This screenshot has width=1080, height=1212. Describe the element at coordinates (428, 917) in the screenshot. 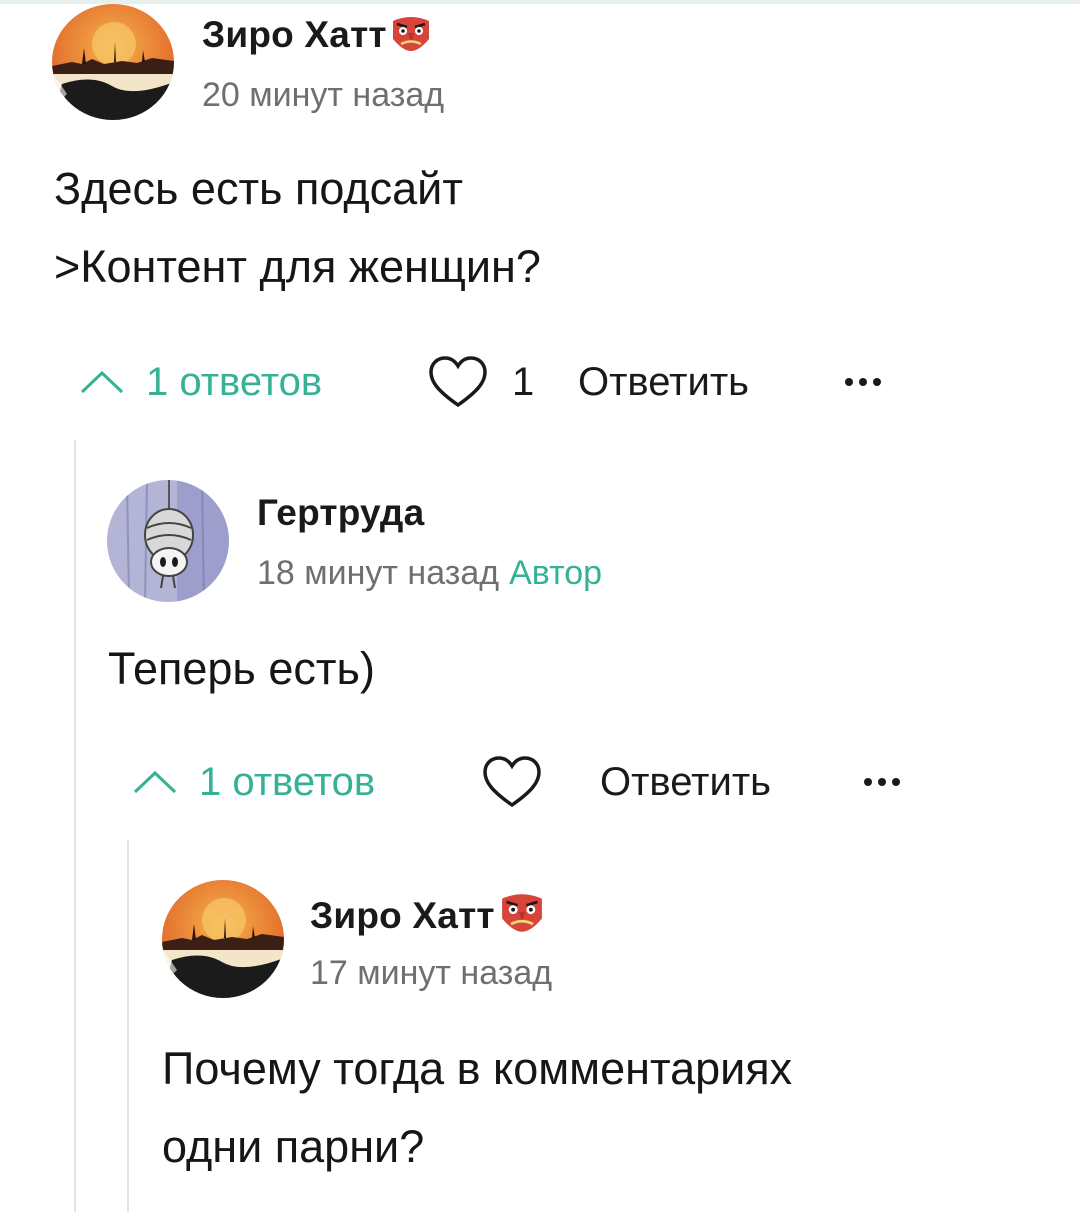

I see `author-name: Зиро Хатт` at that location.